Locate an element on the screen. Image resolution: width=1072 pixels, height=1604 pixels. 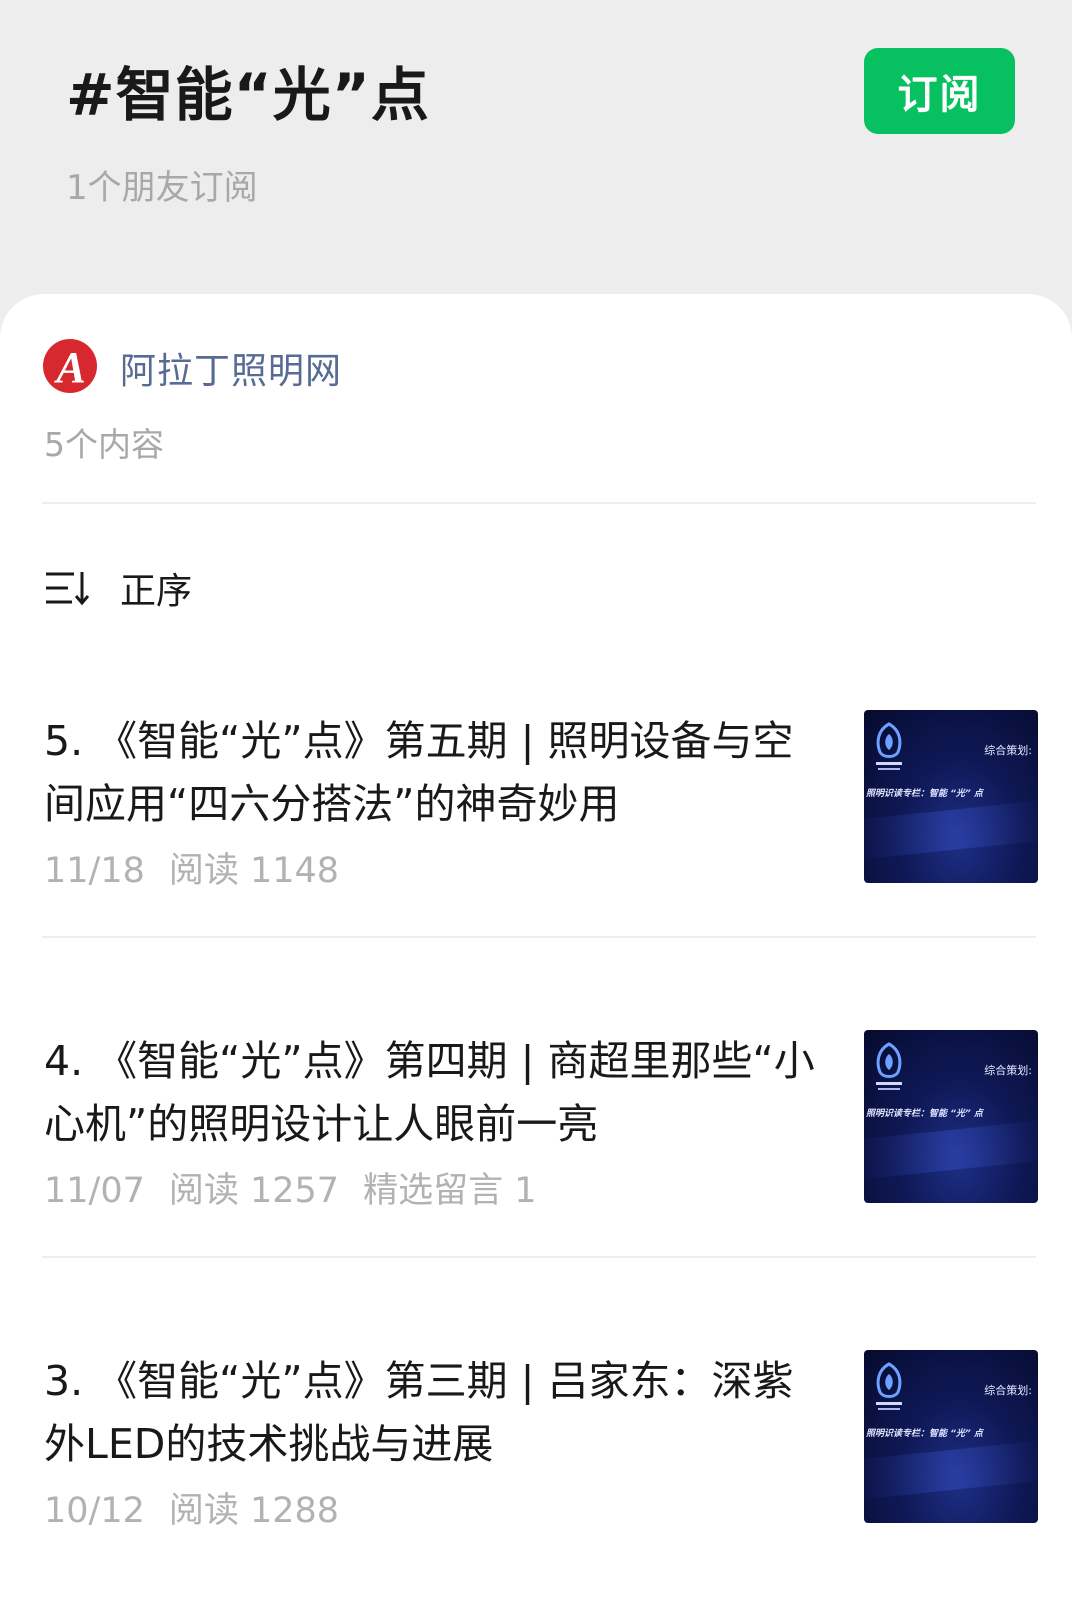
article-meta: 11/07 阅读 1257 精选留言 1 is located at coordinates (302, 1187).